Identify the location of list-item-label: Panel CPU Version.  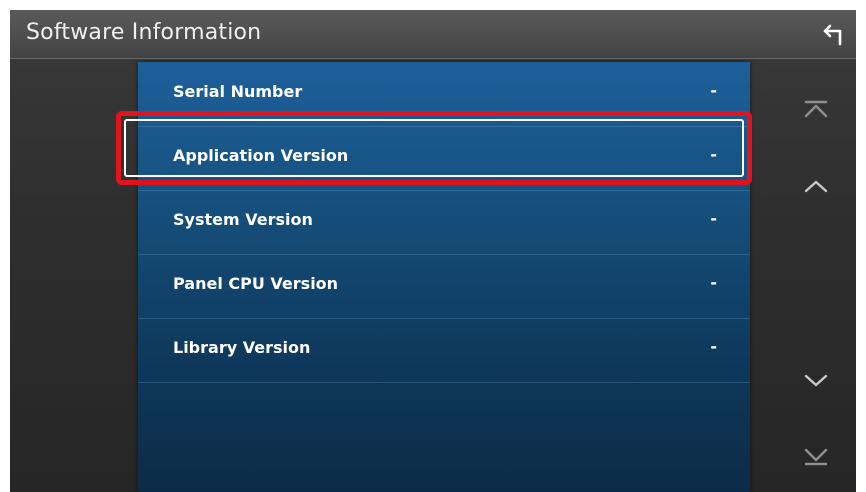
(256, 283).